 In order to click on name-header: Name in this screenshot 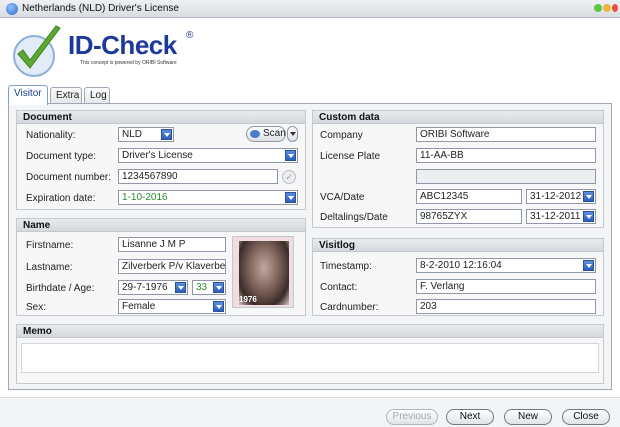, I will do `click(161, 225)`.